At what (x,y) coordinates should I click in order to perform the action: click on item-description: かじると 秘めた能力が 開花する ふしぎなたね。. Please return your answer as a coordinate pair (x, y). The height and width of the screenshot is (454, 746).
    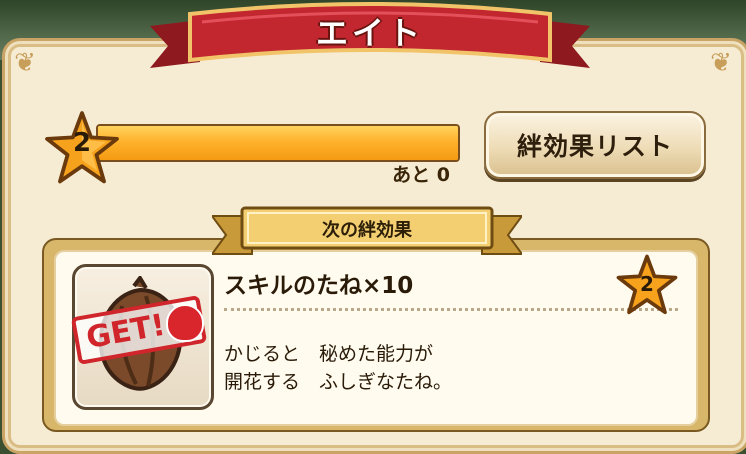
    Looking at the image, I should click on (338, 368).